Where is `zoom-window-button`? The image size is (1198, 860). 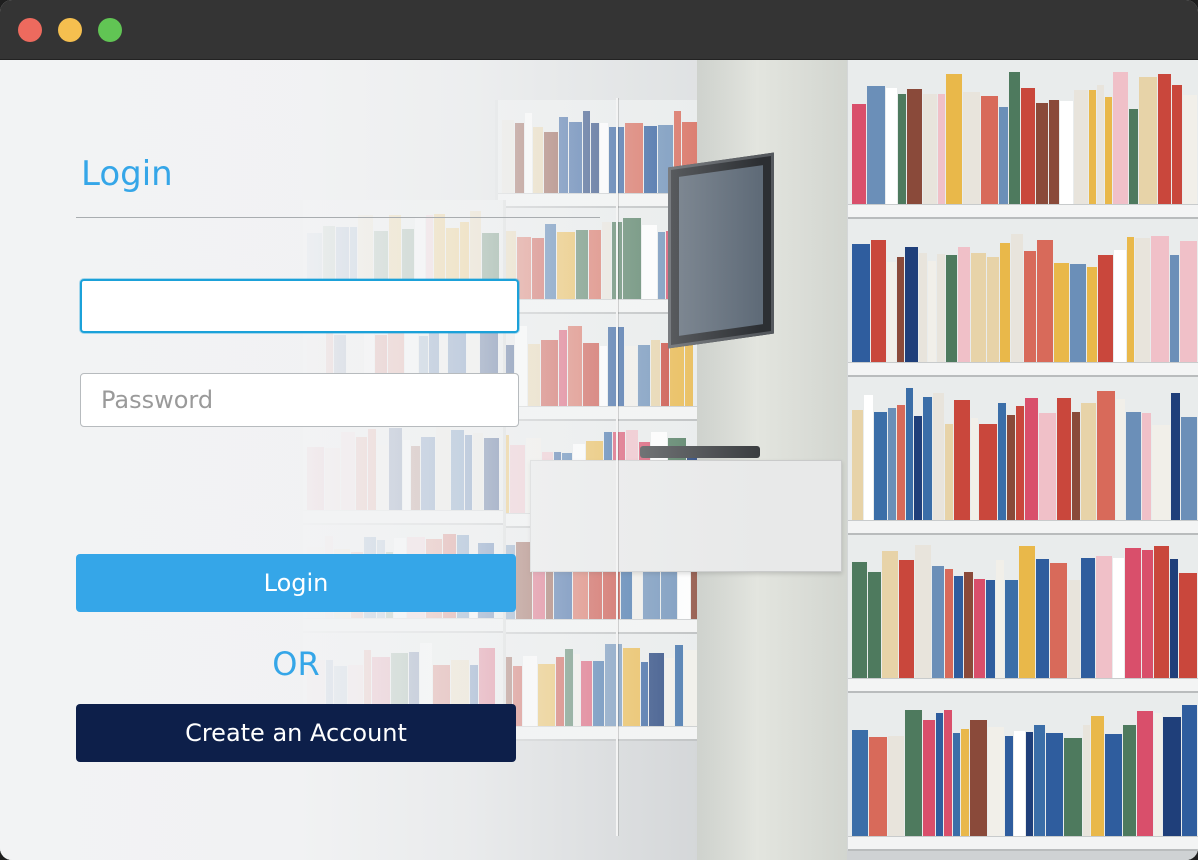
zoom-window-button is located at coordinates (110, 30).